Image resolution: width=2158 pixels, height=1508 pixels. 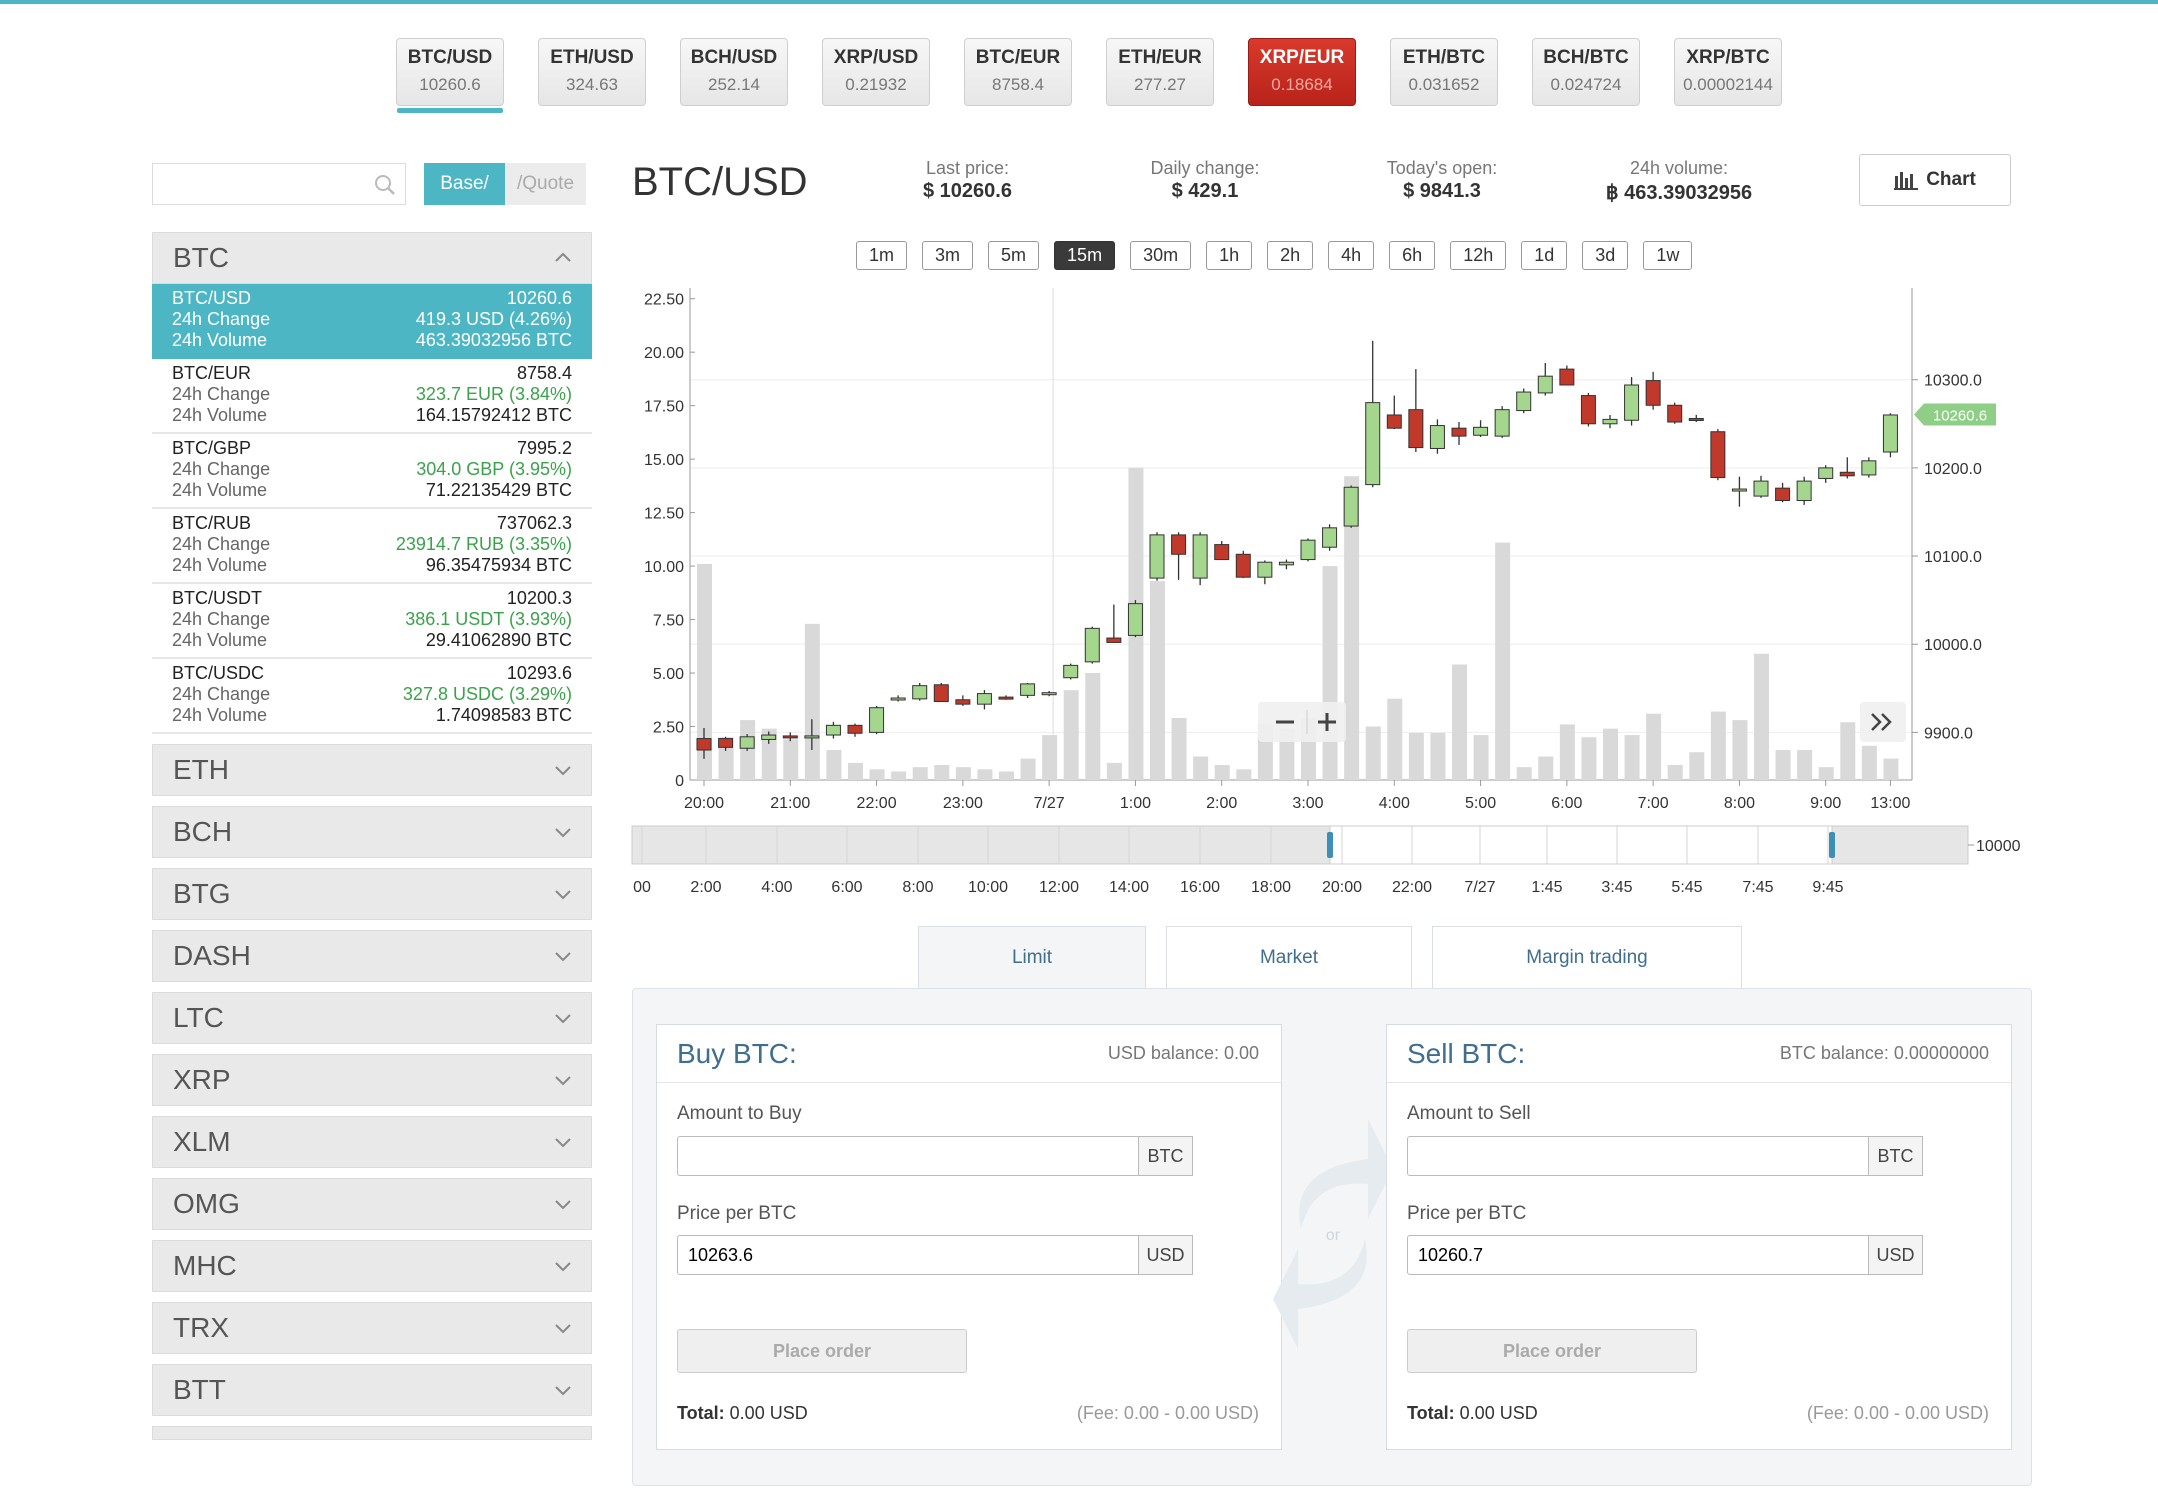 What do you see at coordinates (592, 72) in the screenshot?
I see `ticker-eth-usd: ETH/USD 324.63` at bounding box center [592, 72].